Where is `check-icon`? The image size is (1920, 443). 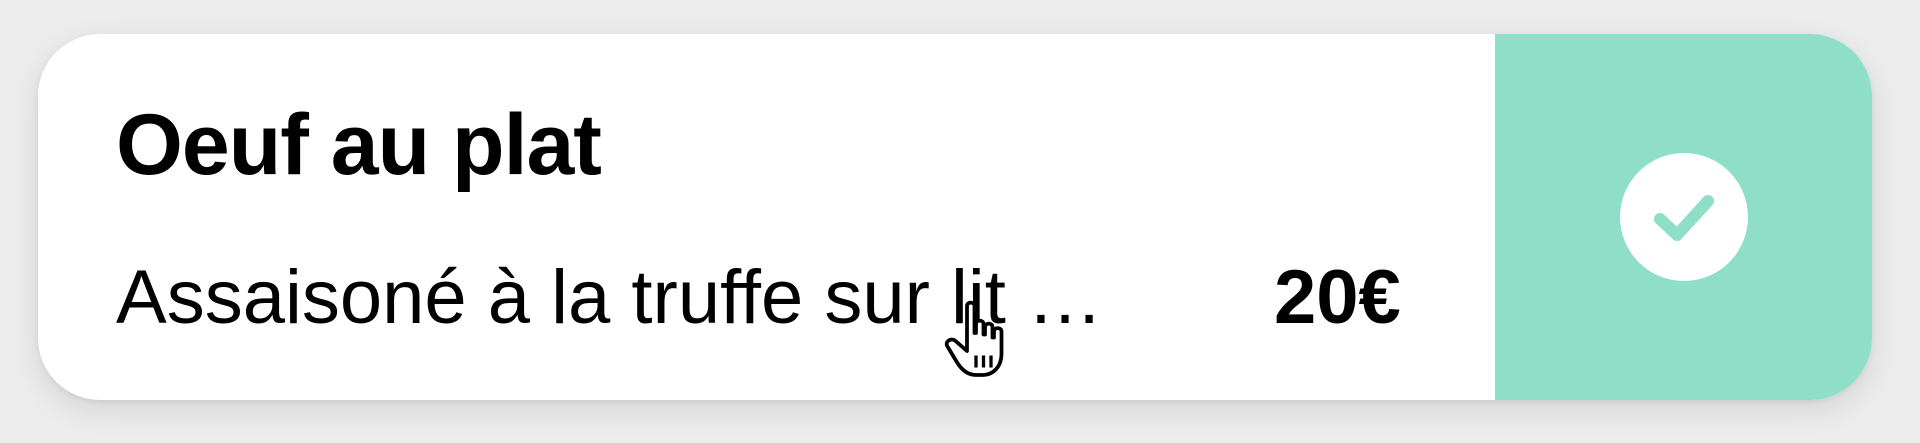 check-icon is located at coordinates (1683, 218).